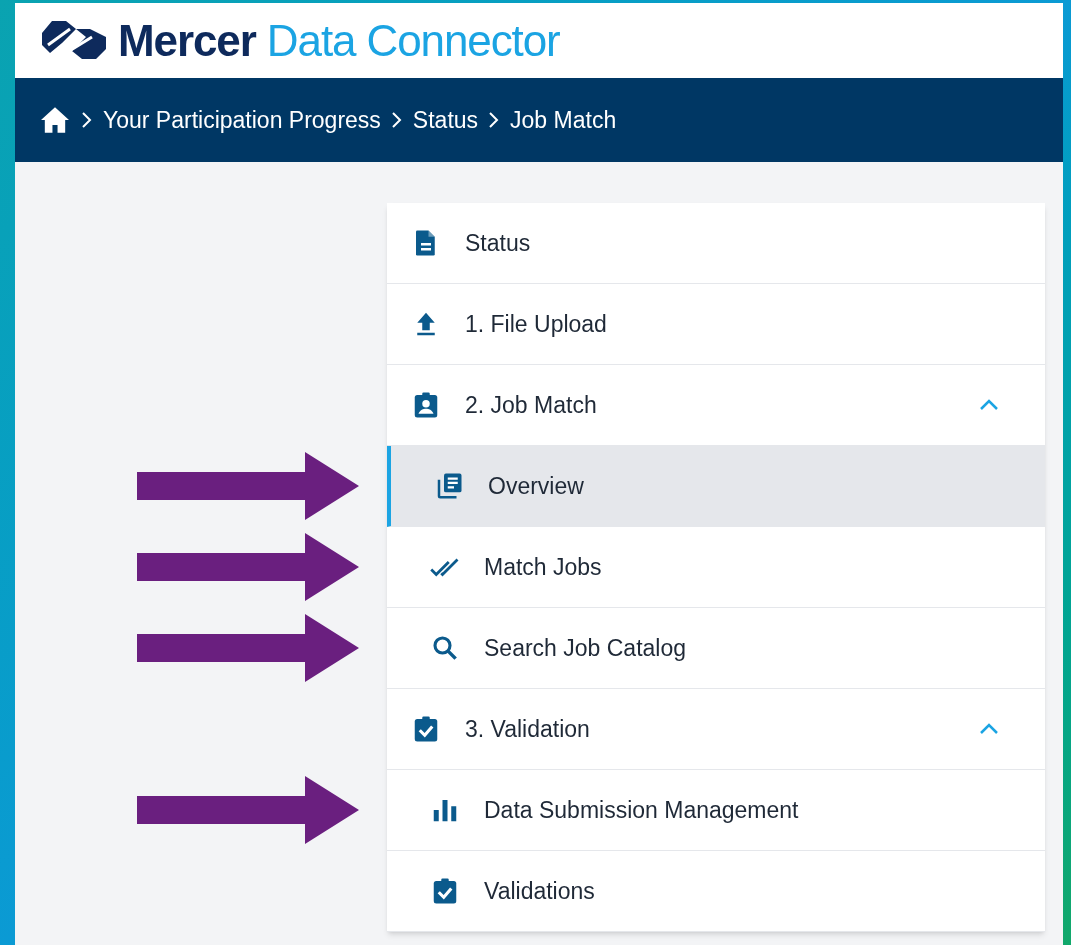 The width and height of the screenshot is (1071, 945). I want to click on submenu-item: Match Jobs, so click(716, 567).